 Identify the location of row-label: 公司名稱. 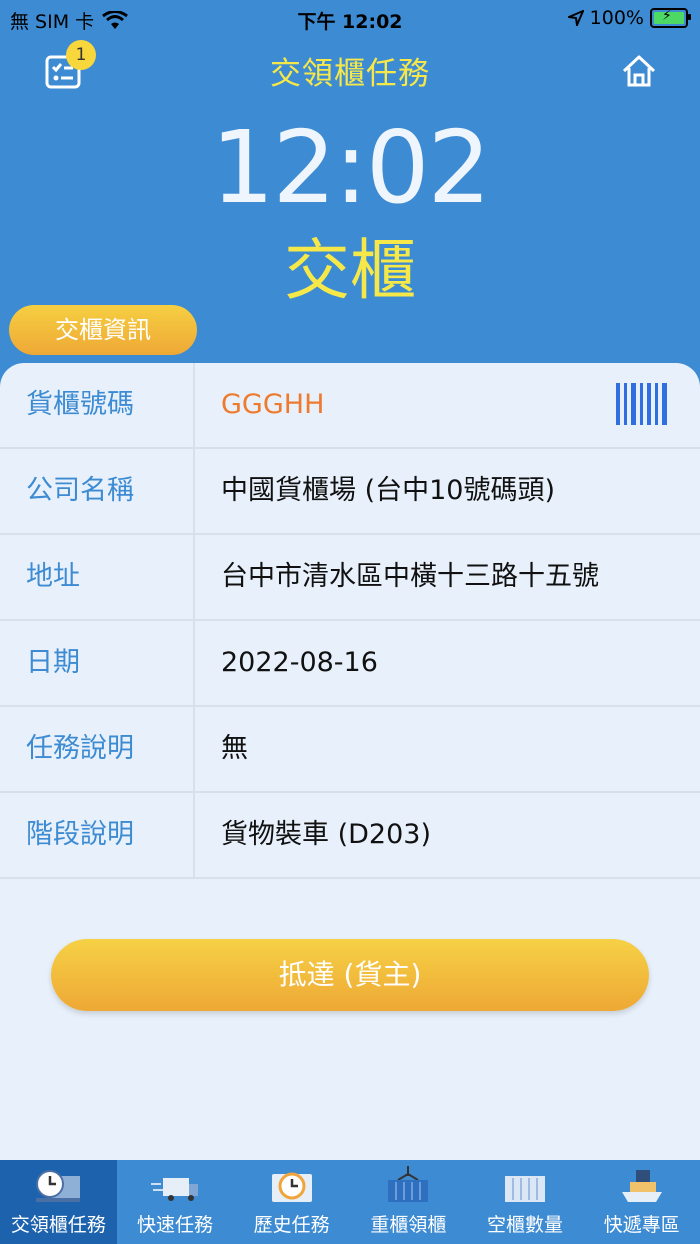
(97, 491).